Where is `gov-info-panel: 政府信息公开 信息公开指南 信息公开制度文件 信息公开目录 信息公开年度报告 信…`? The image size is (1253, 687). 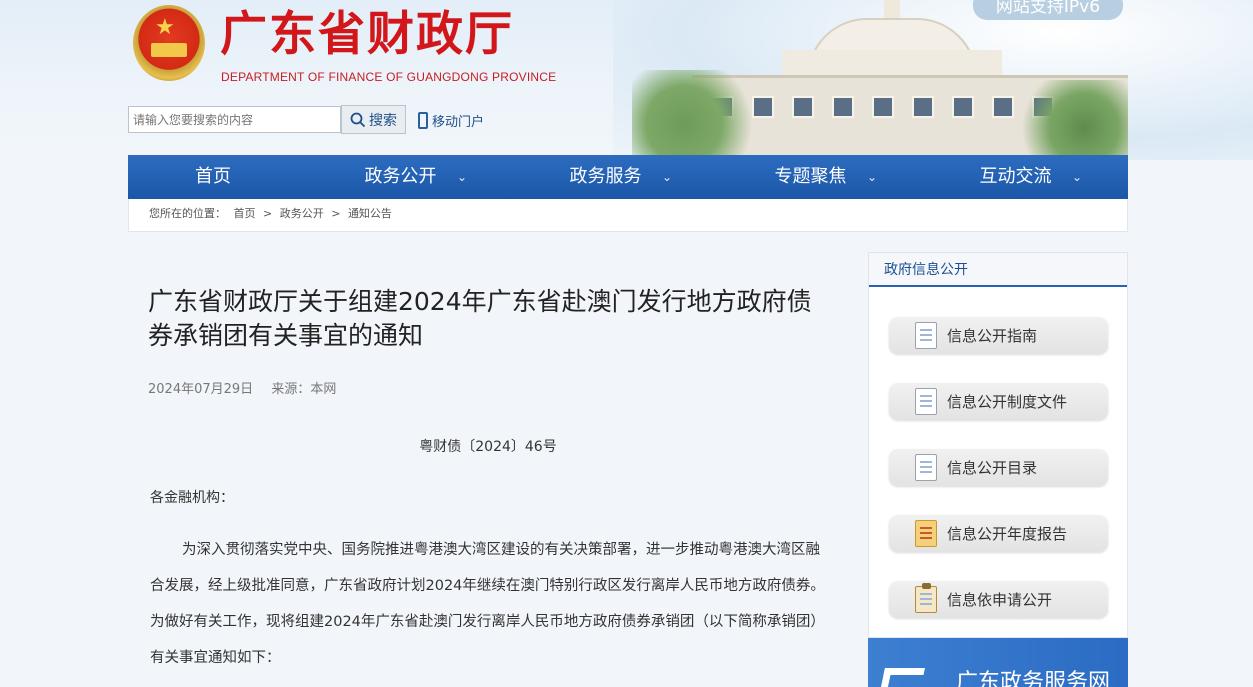
gov-info-panel: 政府信息公开 信息公开指南 信息公开制度文件 信息公开目录 信息公开年度报告 信… is located at coordinates (998, 445).